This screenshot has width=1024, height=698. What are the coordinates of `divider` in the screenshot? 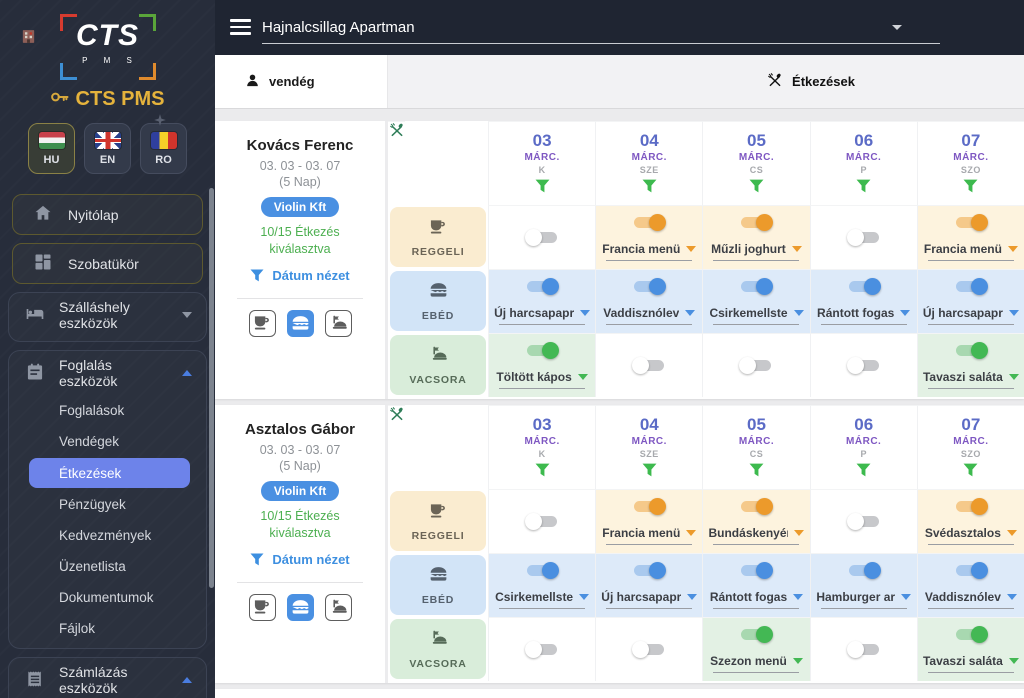 It's located at (300, 298).